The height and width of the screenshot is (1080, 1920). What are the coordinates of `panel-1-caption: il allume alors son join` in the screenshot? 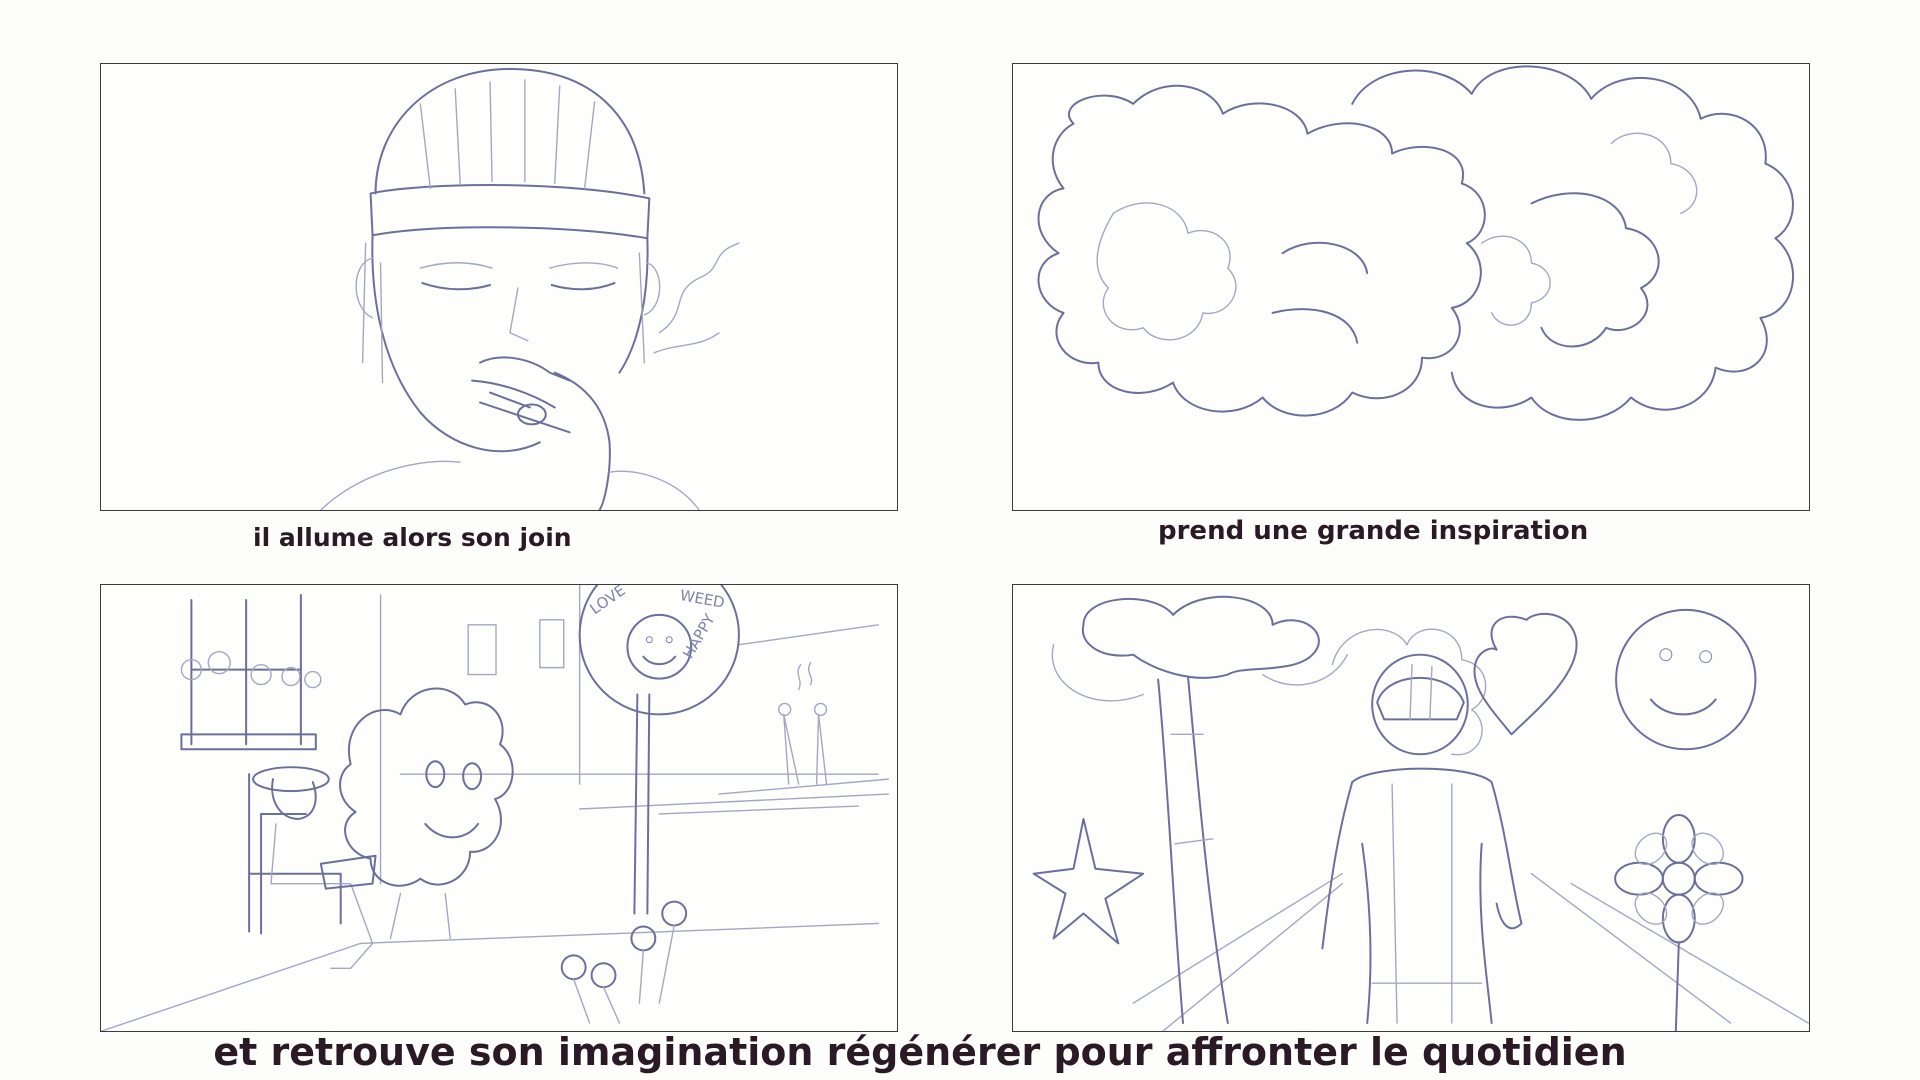 It's located at (412, 537).